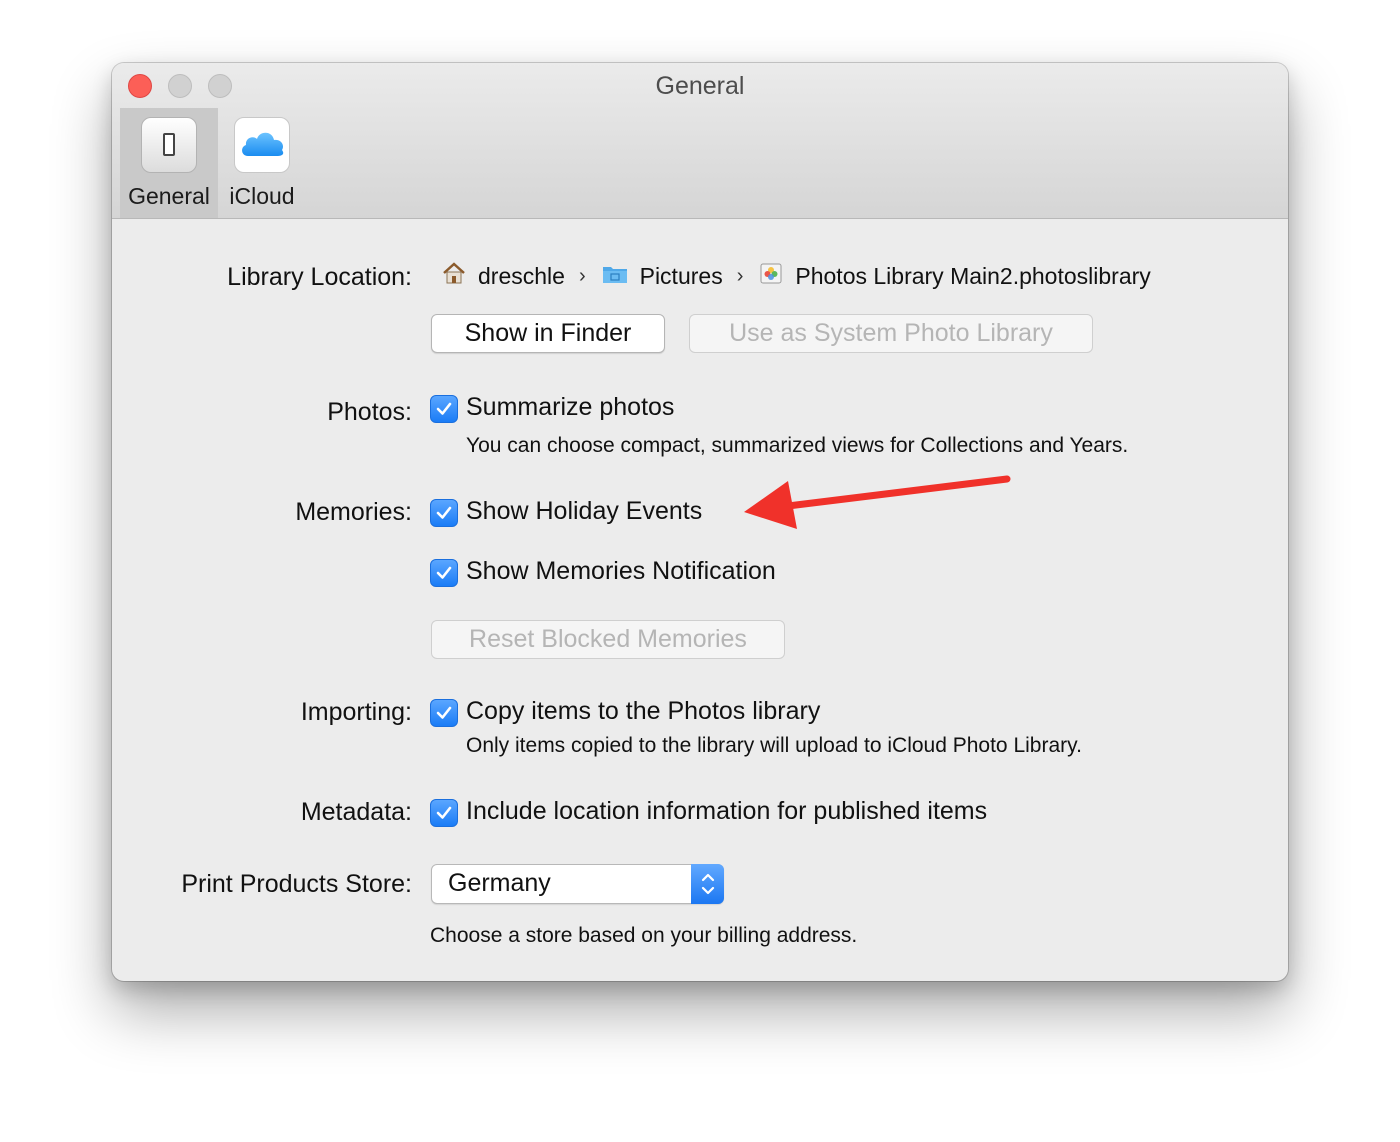 The width and height of the screenshot is (1400, 1142). I want to click on home-icon, so click(454, 276).